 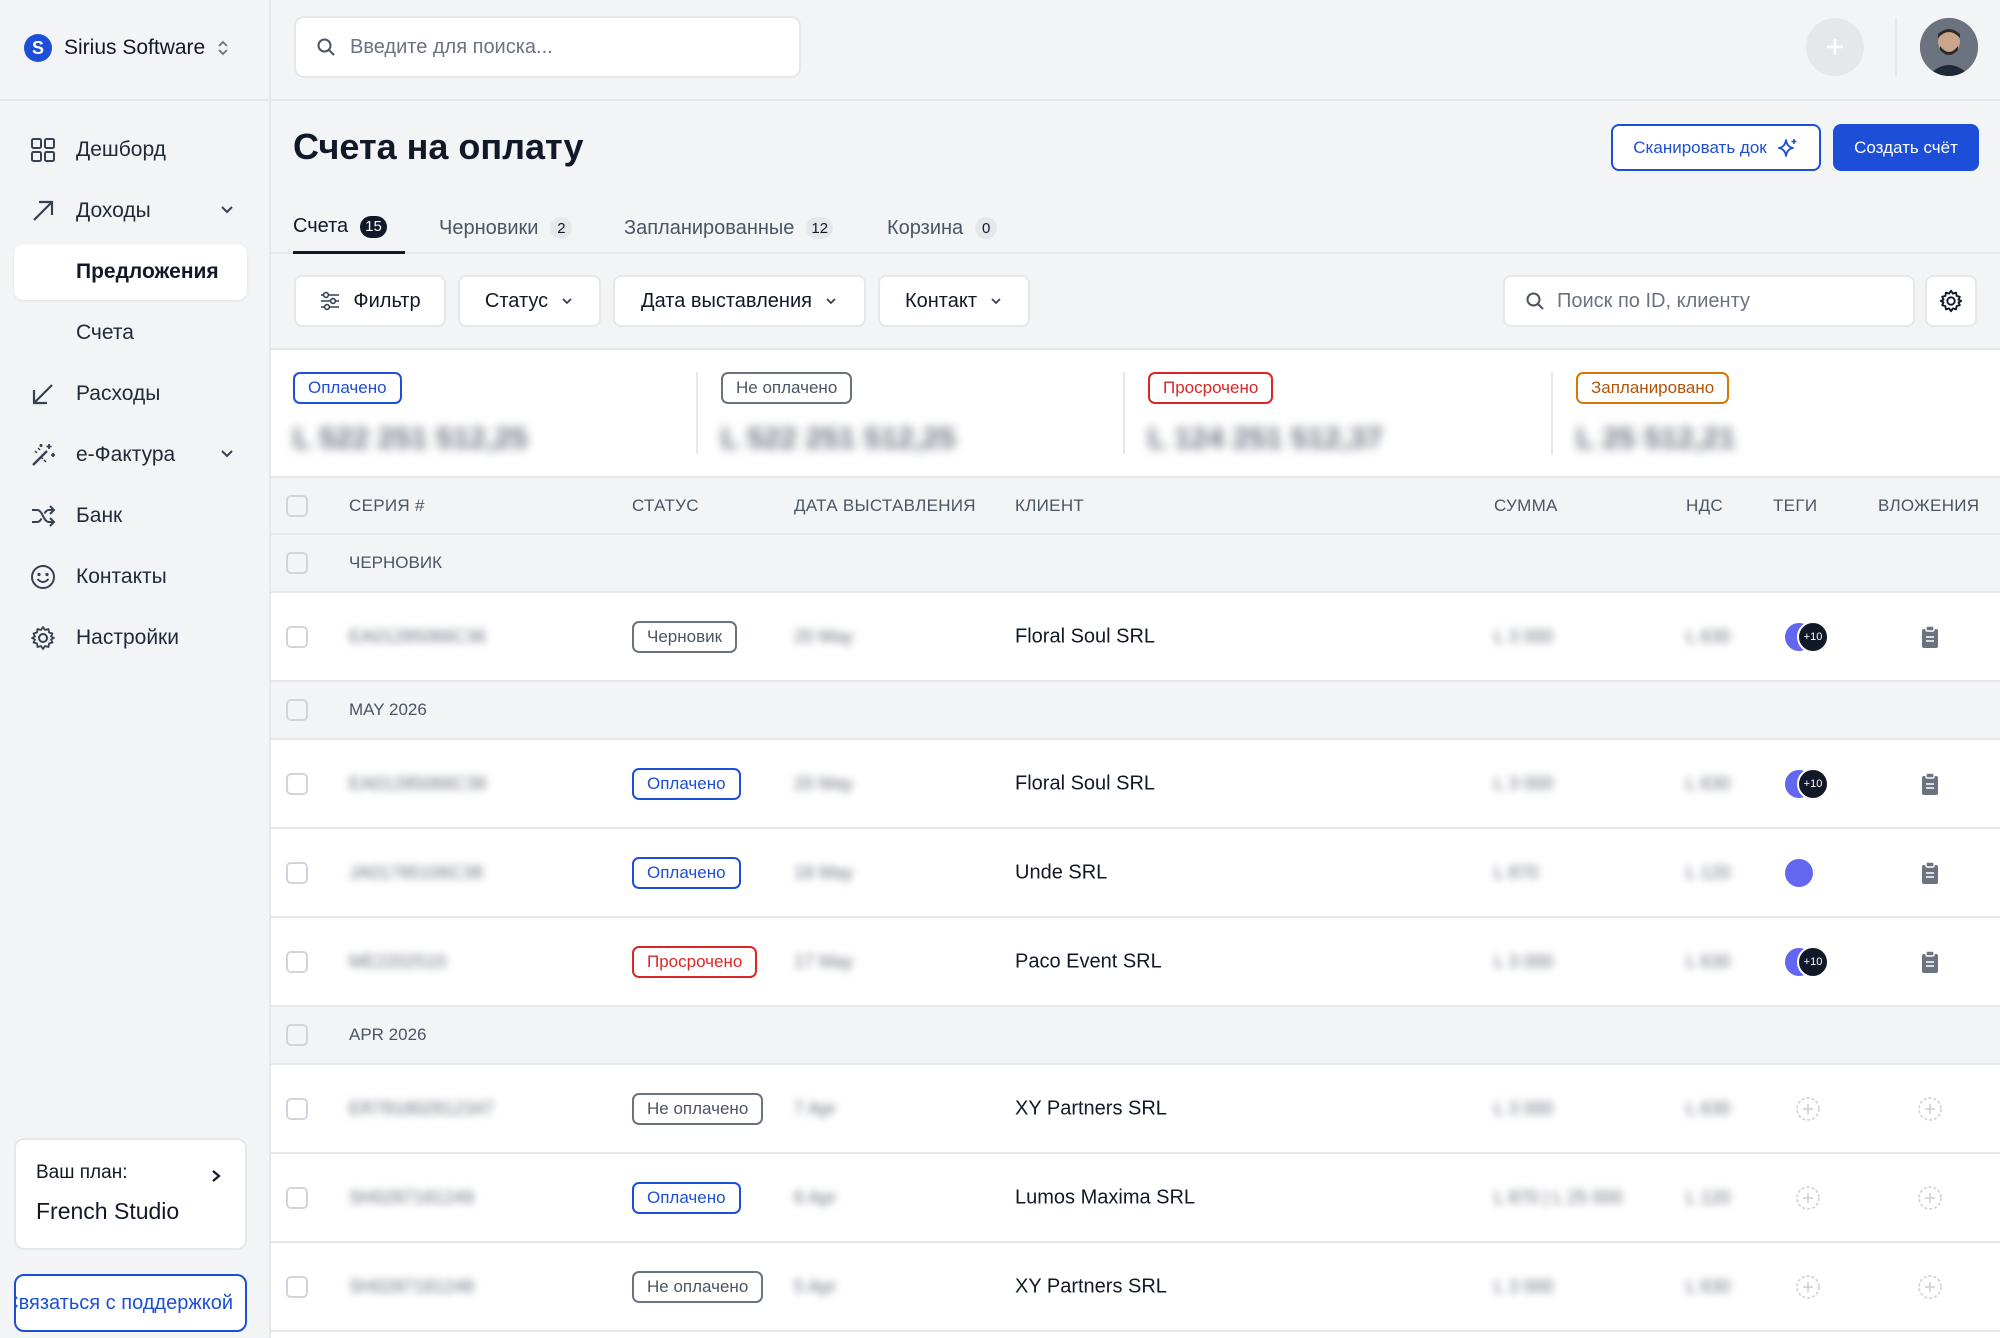 I want to click on sidebar-item-settings: Настройки, so click(x=130, y=638).